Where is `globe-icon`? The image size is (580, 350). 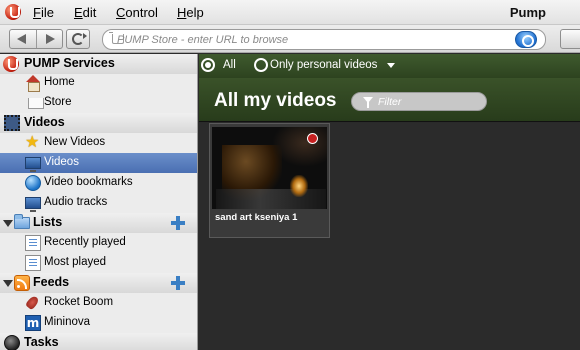 globe-icon is located at coordinates (33, 183).